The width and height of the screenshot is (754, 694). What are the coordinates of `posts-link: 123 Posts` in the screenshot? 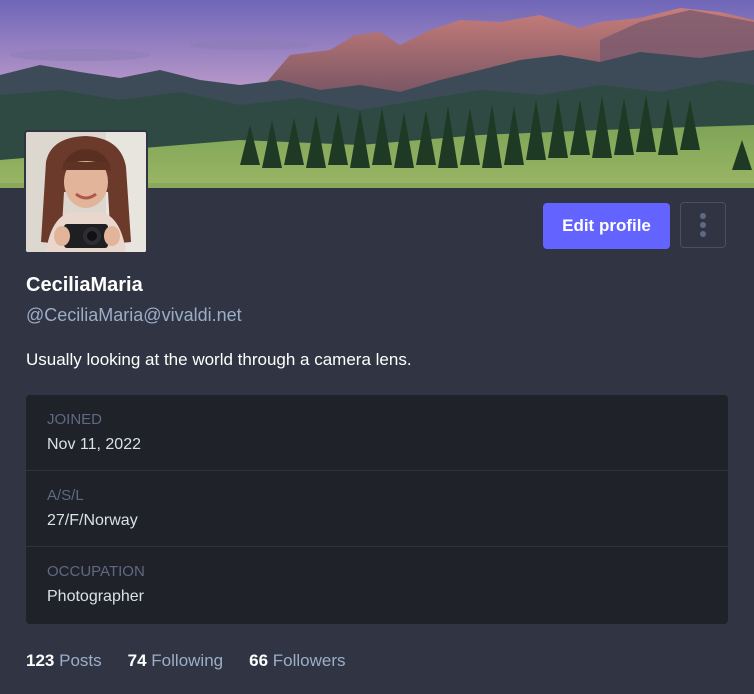 It's located at (64, 661).